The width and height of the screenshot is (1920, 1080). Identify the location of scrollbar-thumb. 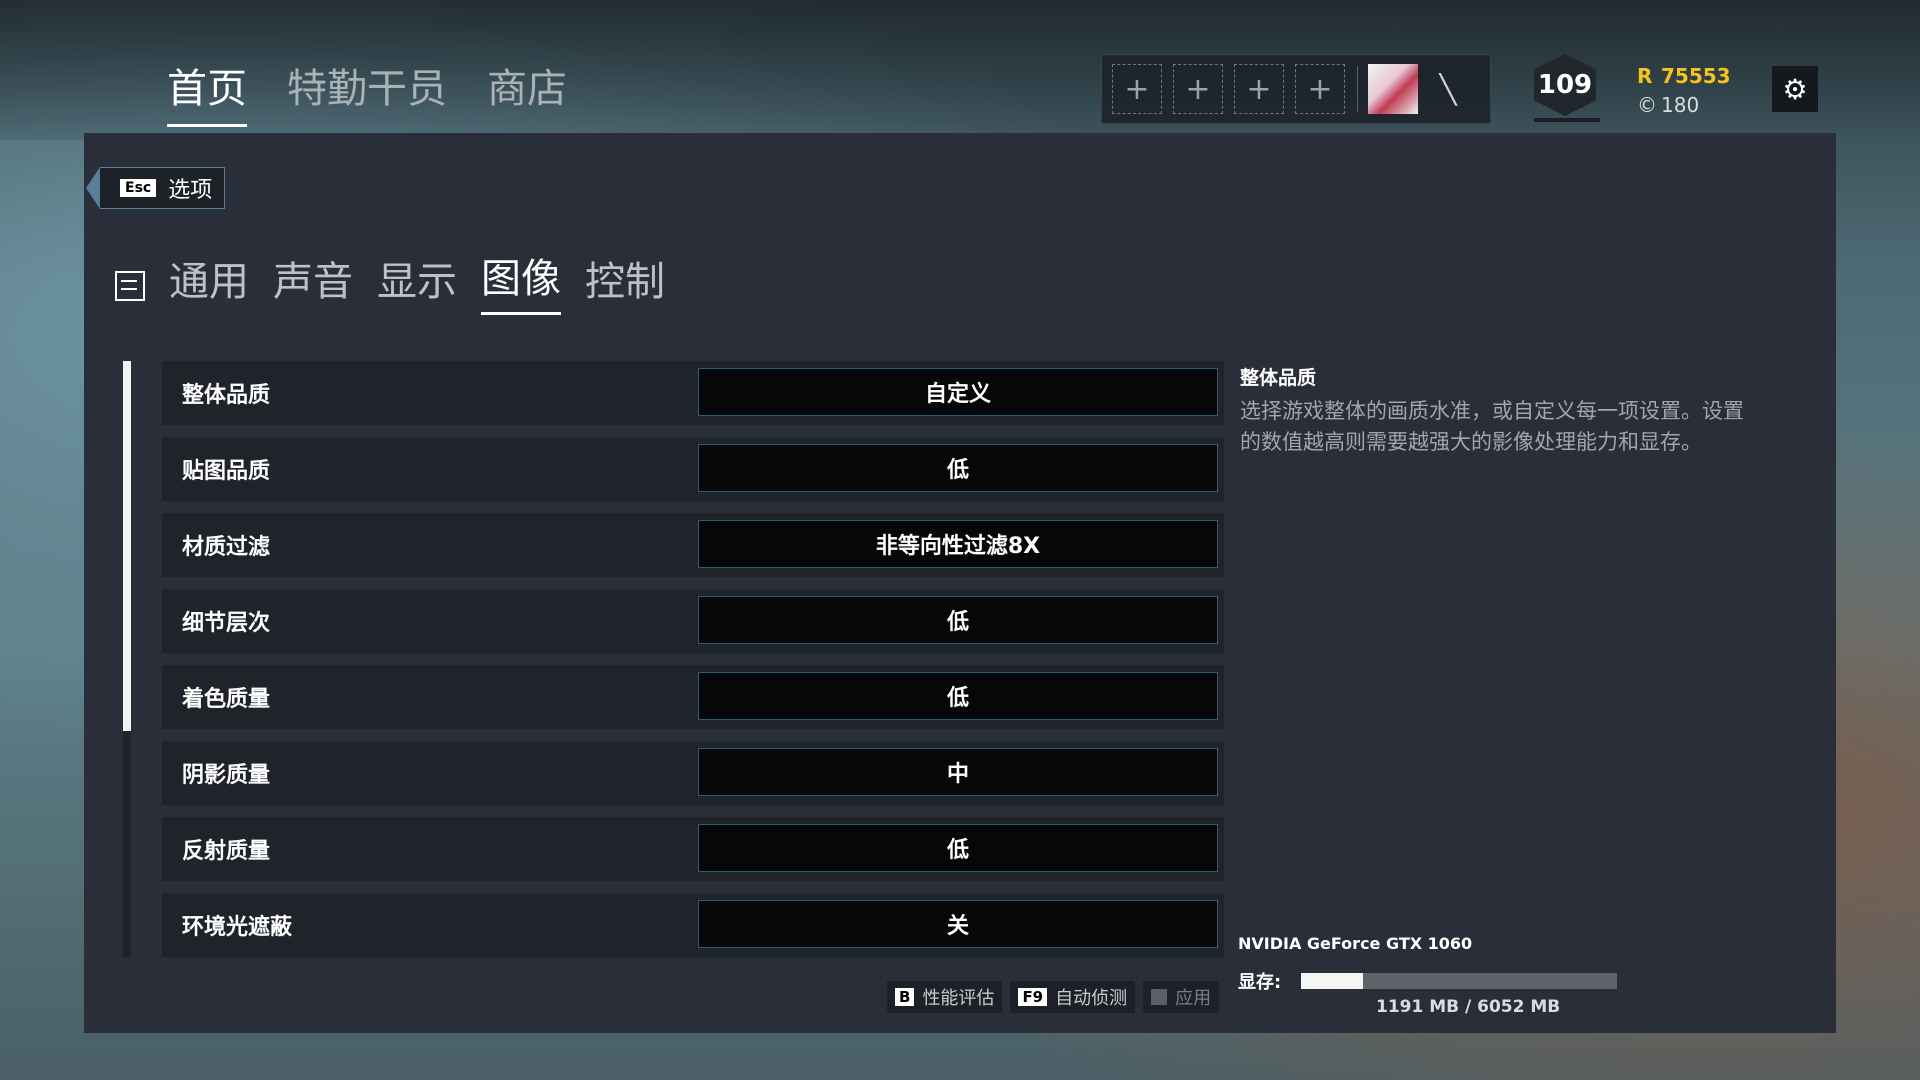
(127, 546).